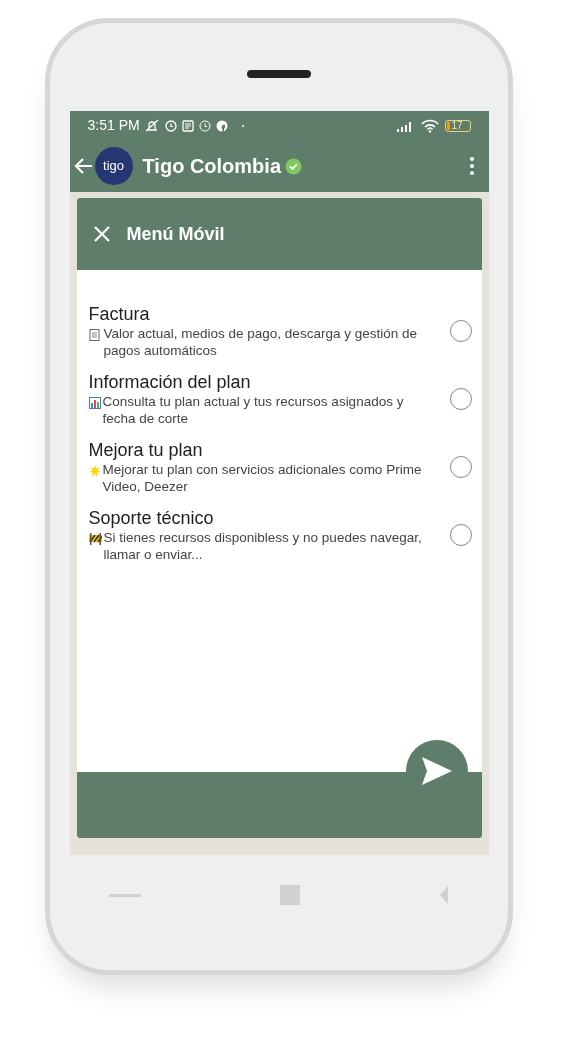 The height and width of the screenshot is (1039, 566). What do you see at coordinates (94, 403) in the screenshot?
I see `bar-chart-icon` at bounding box center [94, 403].